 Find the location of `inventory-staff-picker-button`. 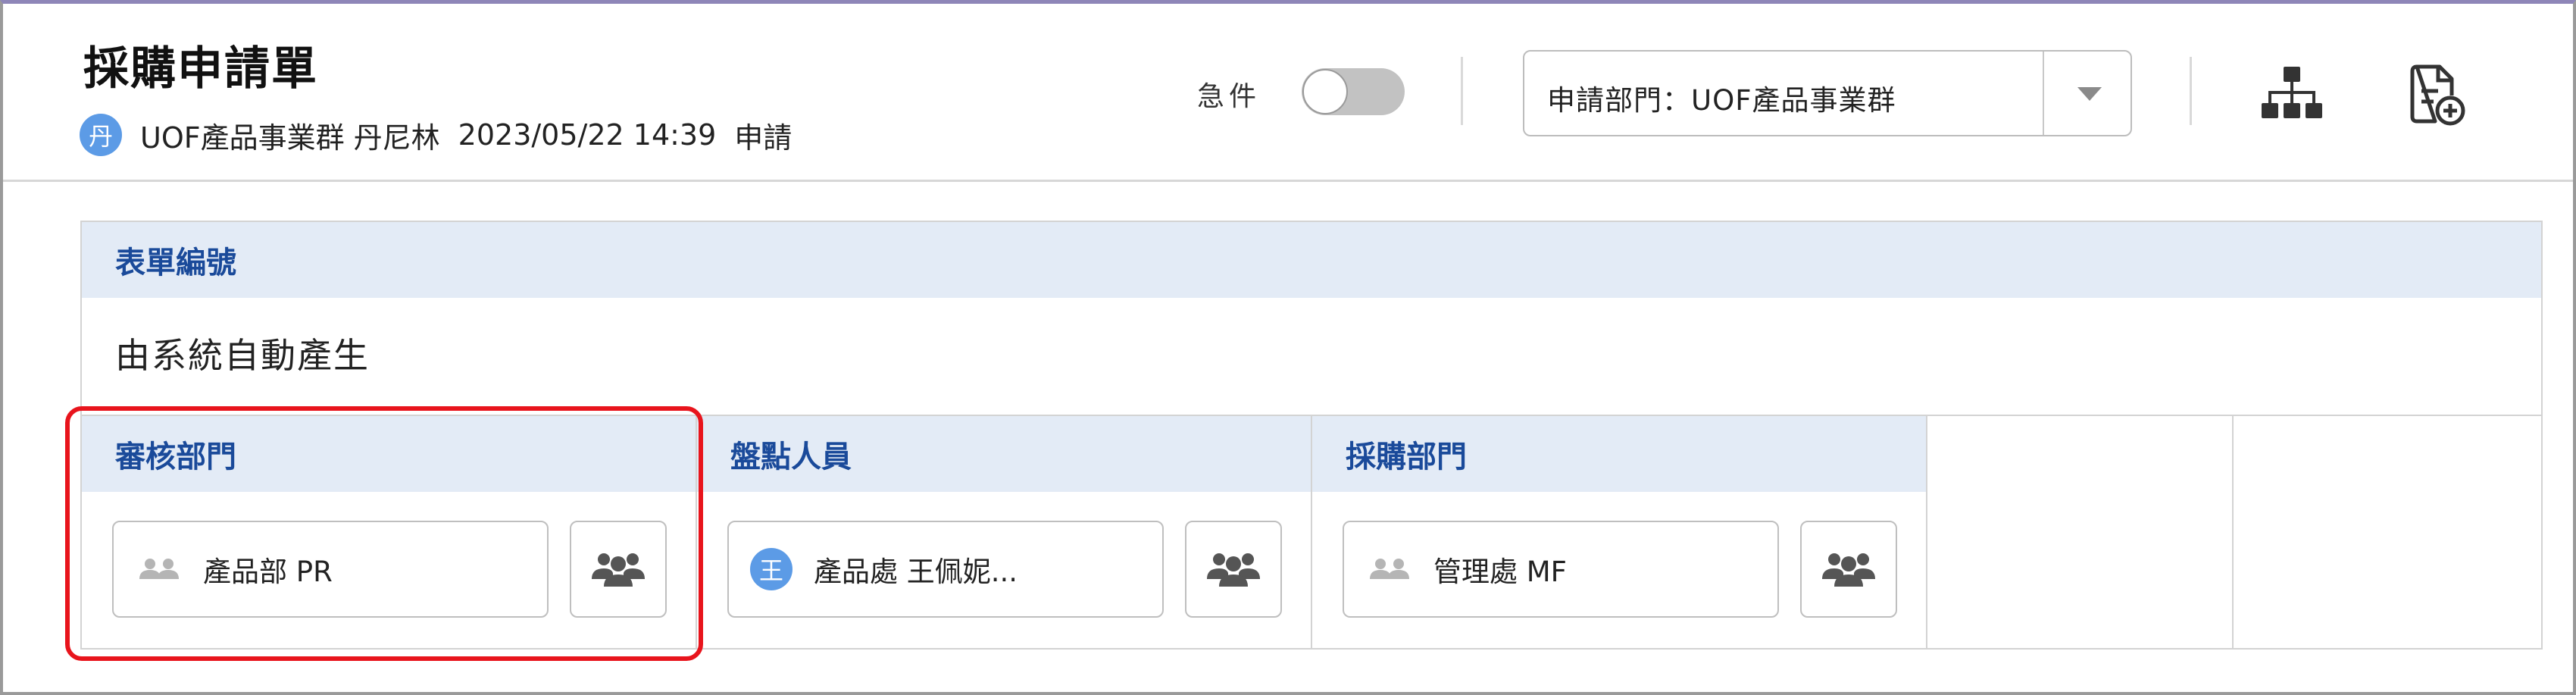

inventory-staff-picker-button is located at coordinates (1233, 569).